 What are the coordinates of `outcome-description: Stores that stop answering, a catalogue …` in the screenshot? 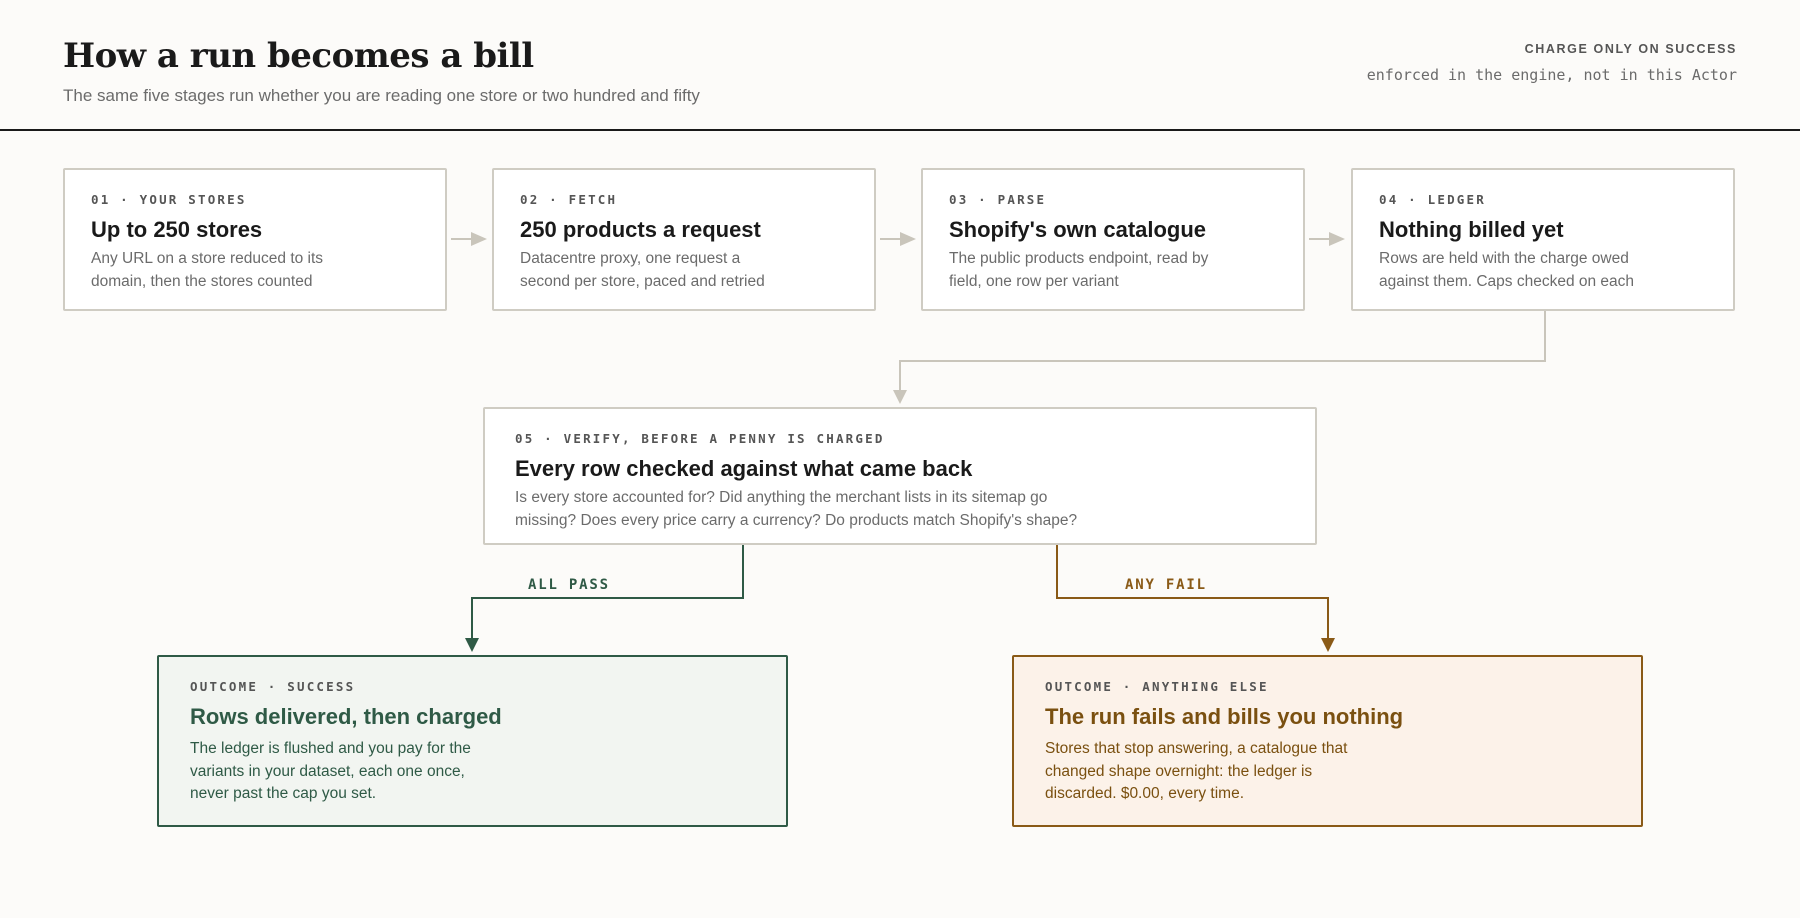 It's located at (1196, 771).